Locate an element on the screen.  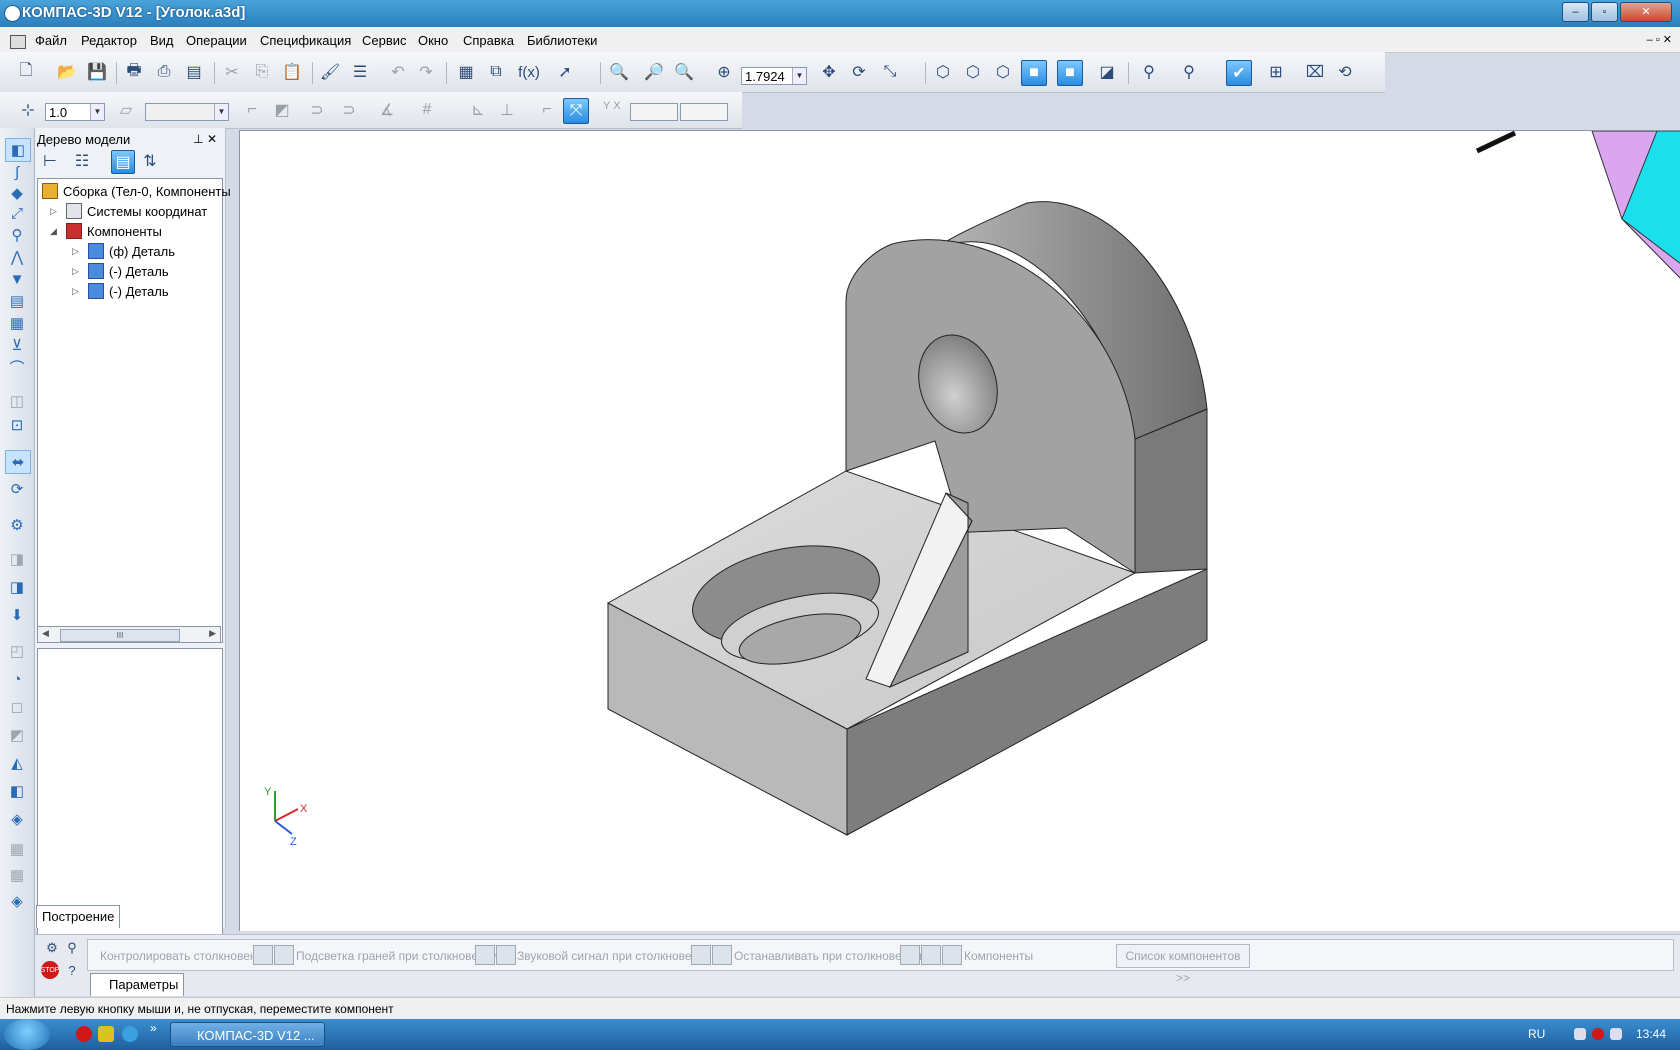
attach-icon: ⚲ is located at coordinates (17, 235).